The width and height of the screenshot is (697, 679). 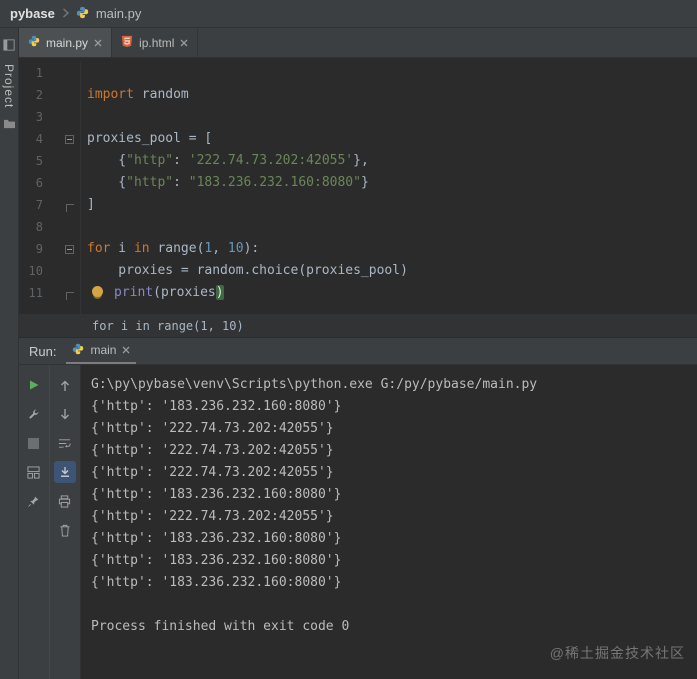 What do you see at coordinates (65, 443) in the screenshot?
I see `soft-wrap-button` at bounding box center [65, 443].